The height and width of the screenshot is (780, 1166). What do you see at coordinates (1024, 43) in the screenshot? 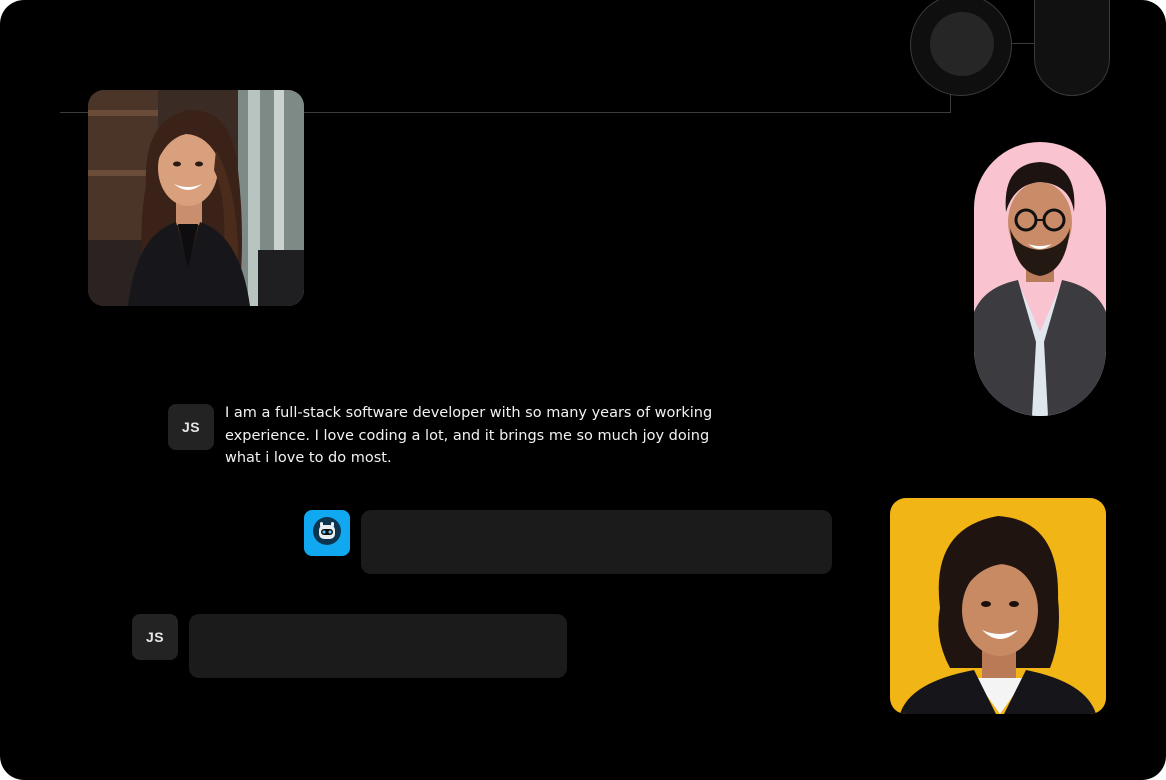
I see `decor-link` at bounding box center [1024, 43].